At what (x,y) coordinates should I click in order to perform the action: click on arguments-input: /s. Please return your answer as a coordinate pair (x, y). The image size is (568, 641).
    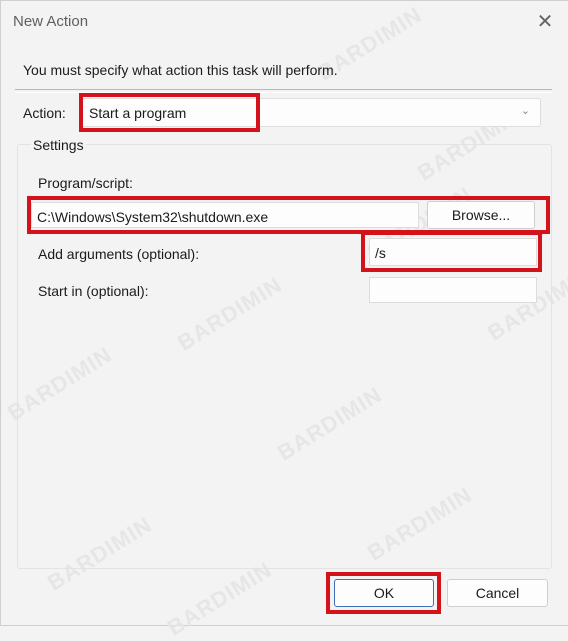
    Looking at the image, I should click on (453, 252).